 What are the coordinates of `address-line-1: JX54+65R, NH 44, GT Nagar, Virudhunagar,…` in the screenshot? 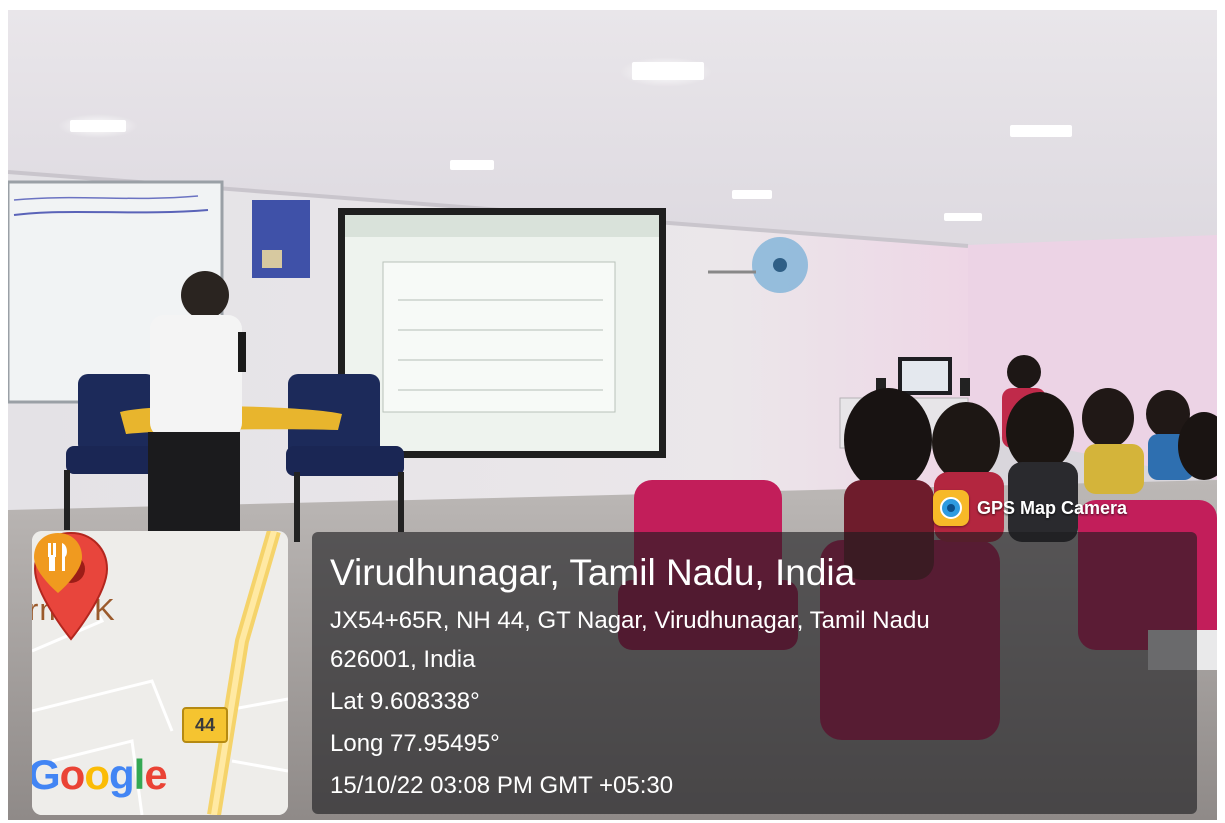 It's located at (630, 620).